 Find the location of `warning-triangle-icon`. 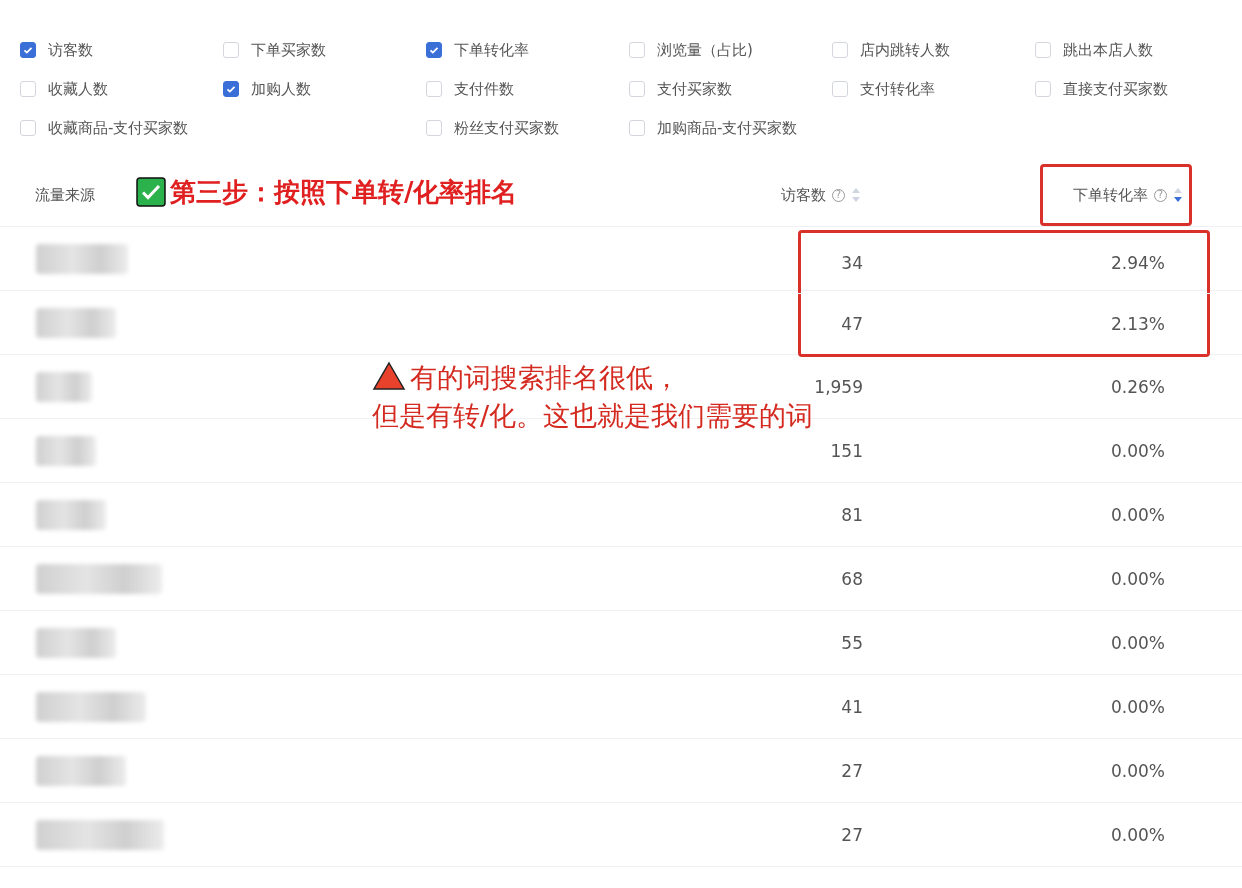

warning-triangle-icon is located at coordinates (389, 376).